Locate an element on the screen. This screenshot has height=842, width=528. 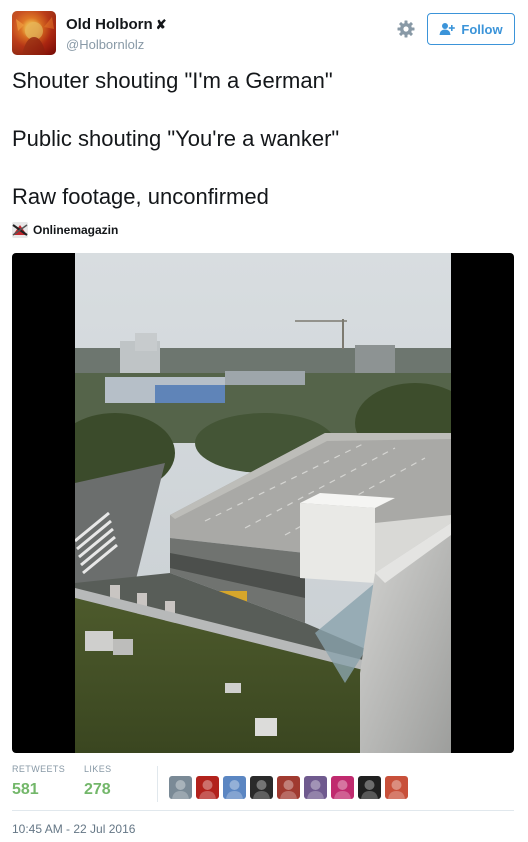
tweet-line-3: Raw footage, unconfirmed is located at coordinates (140, 196).